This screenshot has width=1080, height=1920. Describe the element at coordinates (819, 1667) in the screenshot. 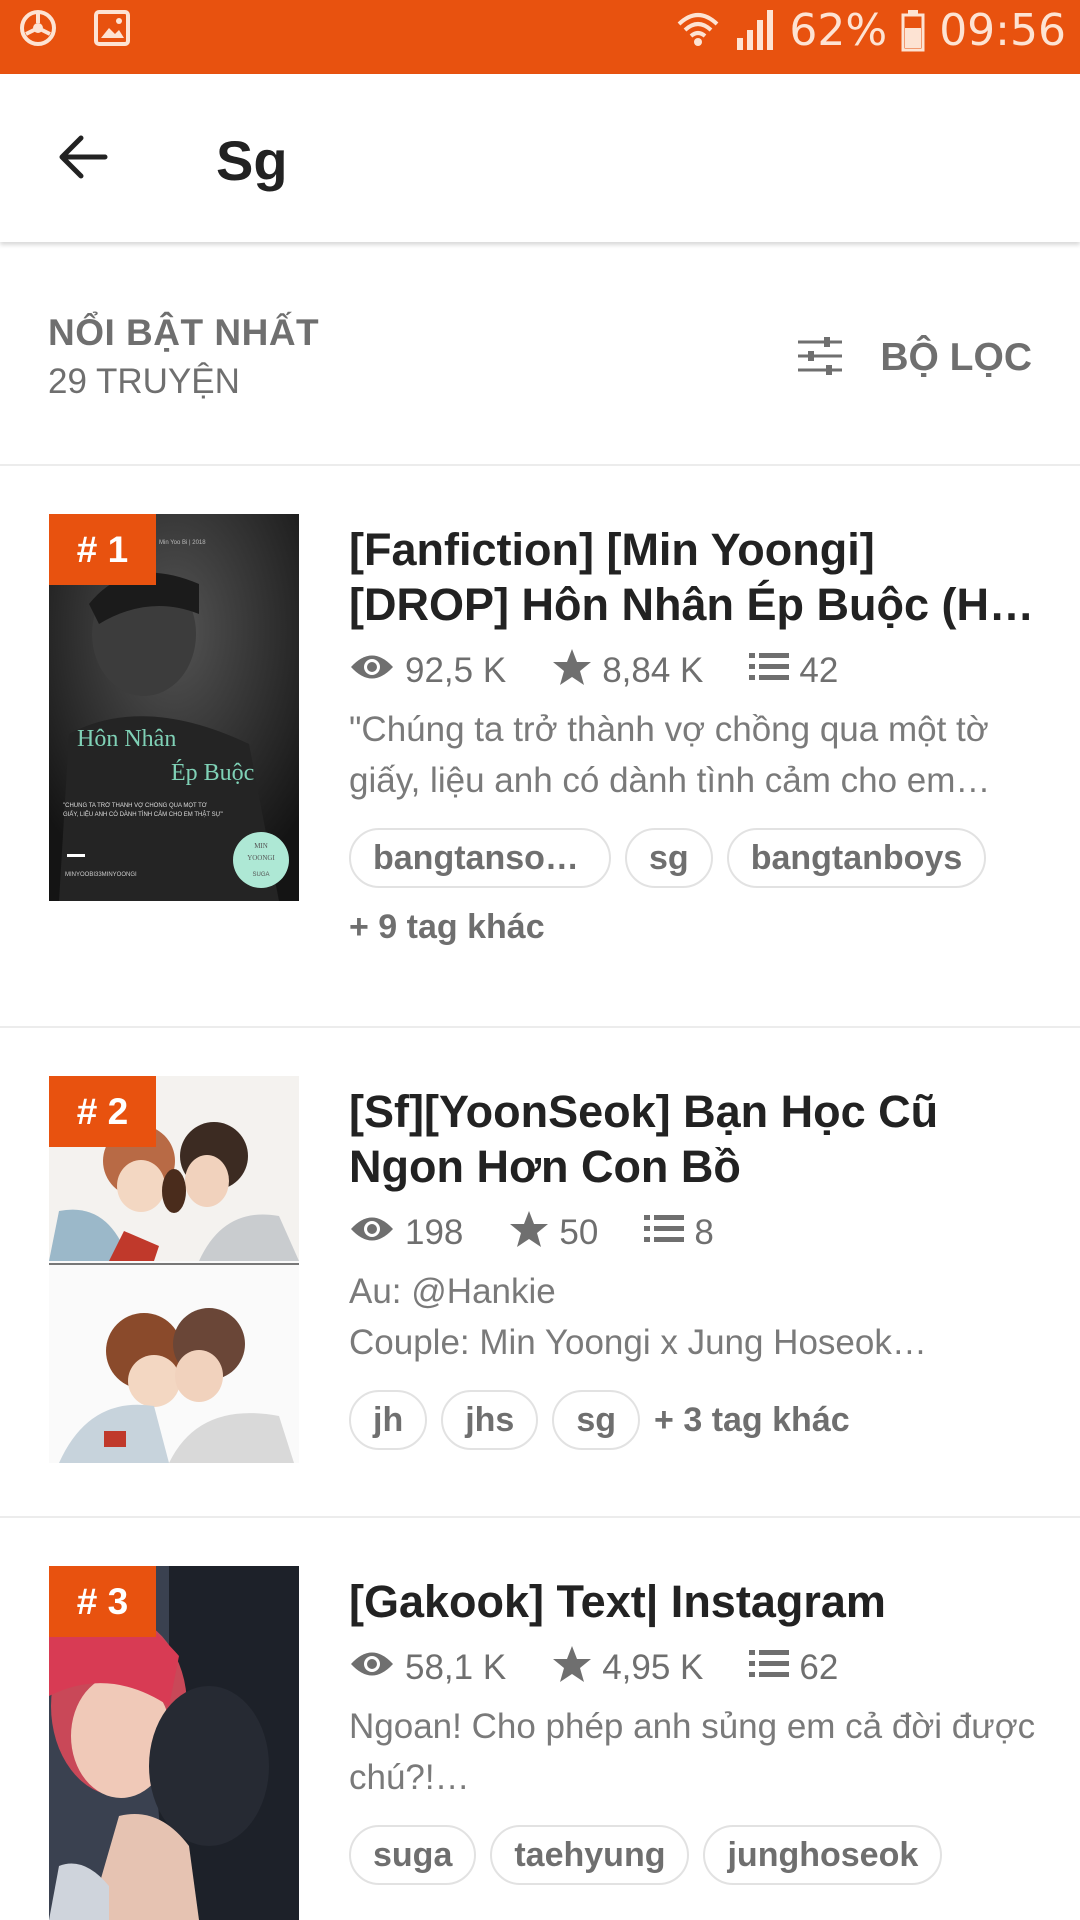

I see `part-count: 62` at that location.